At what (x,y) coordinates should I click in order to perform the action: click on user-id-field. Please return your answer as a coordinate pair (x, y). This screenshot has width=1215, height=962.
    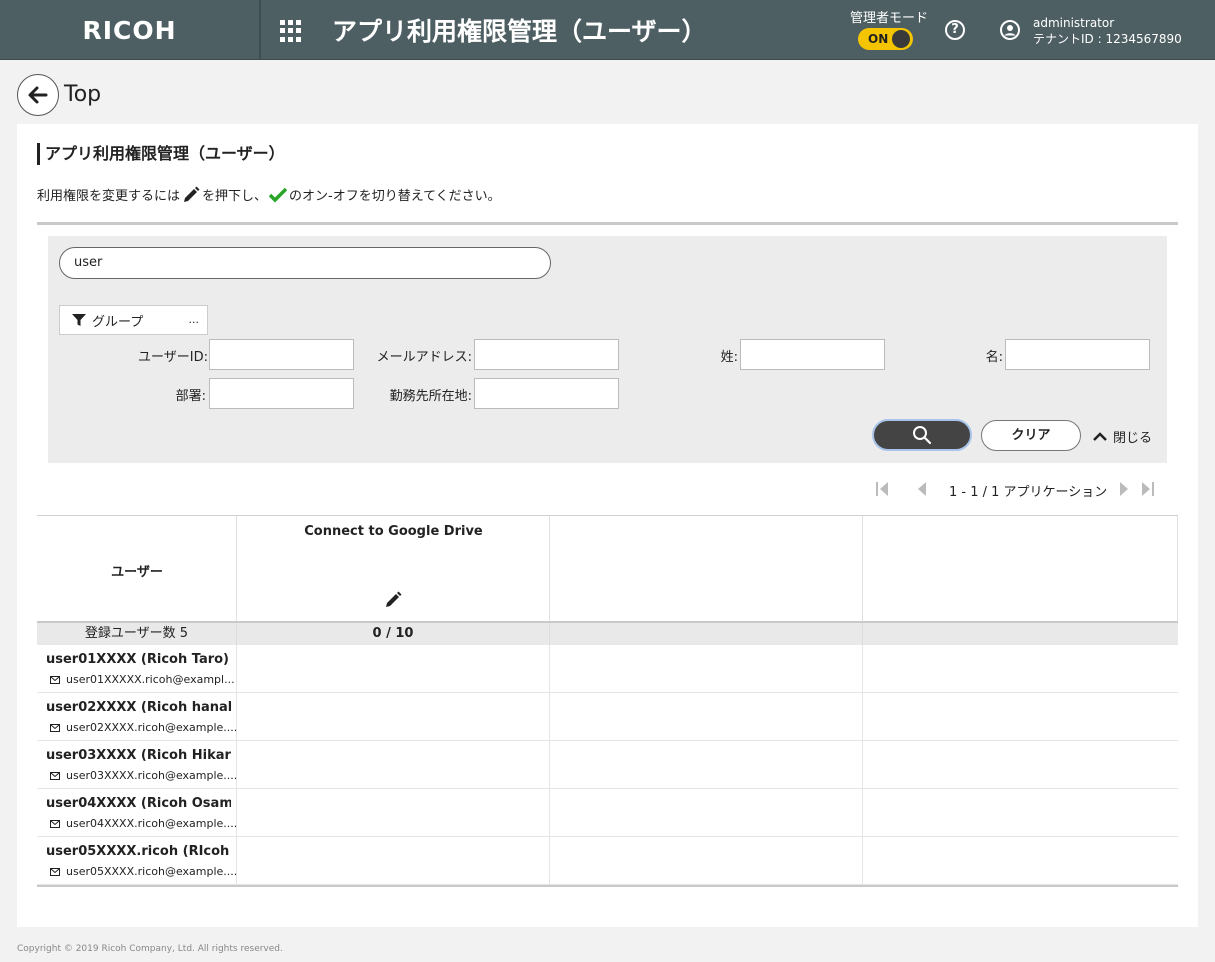
    Looking at the image, I should click on (281, 354).